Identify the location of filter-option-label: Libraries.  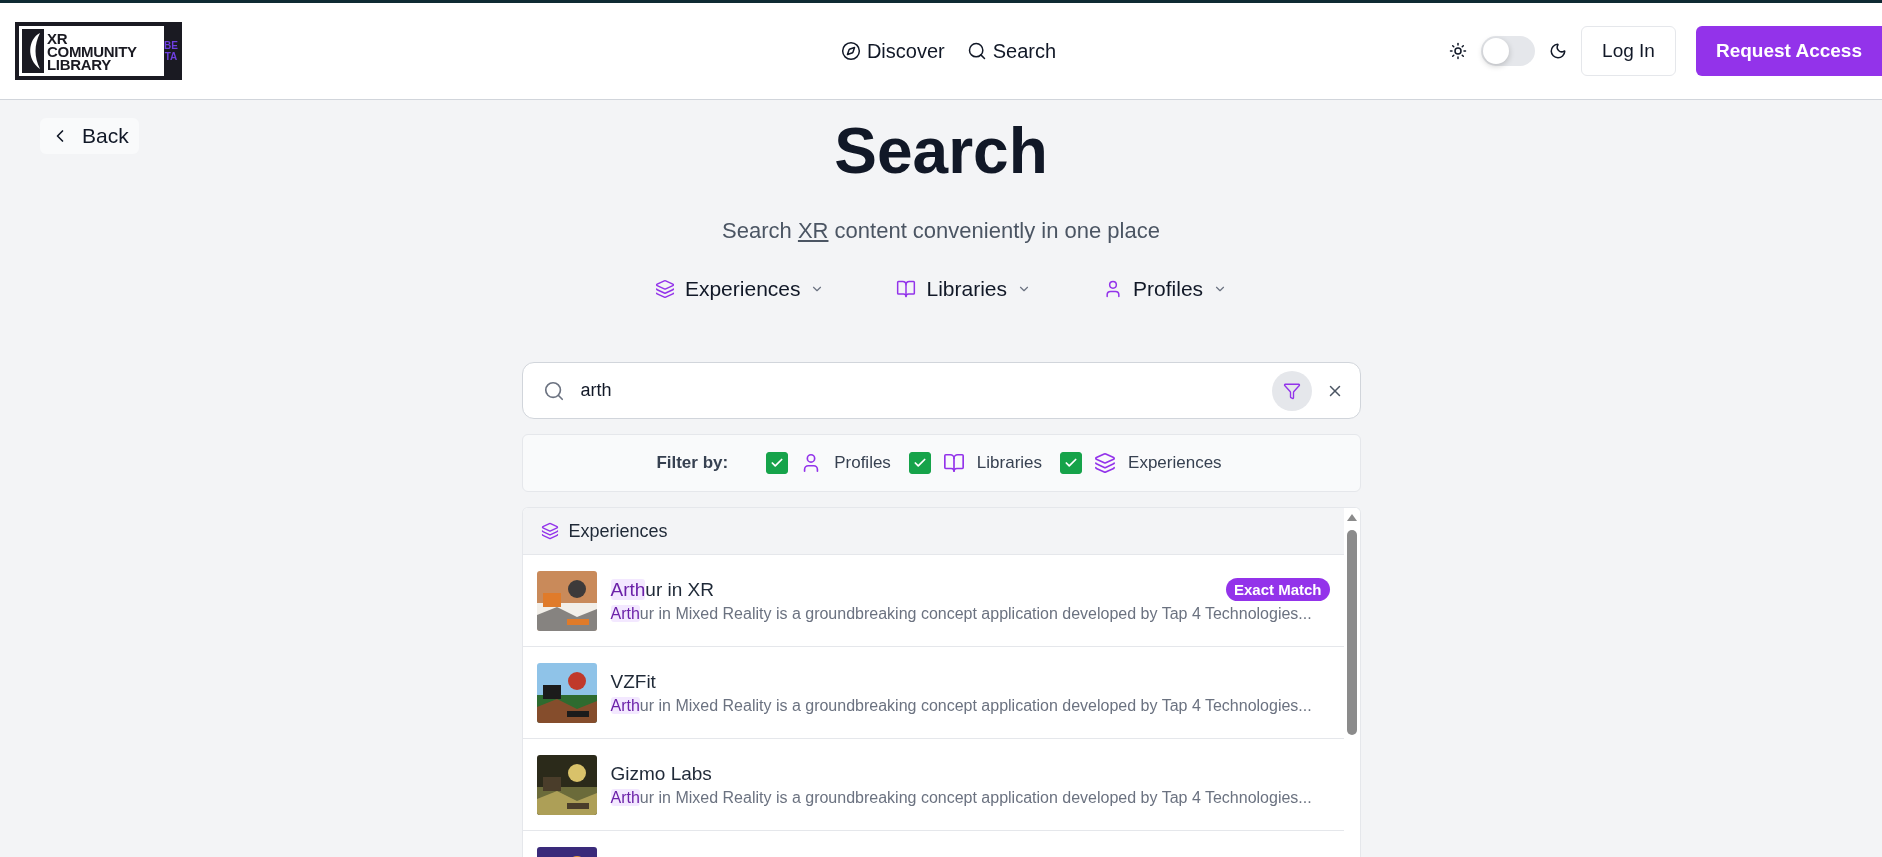
(1009, 463).